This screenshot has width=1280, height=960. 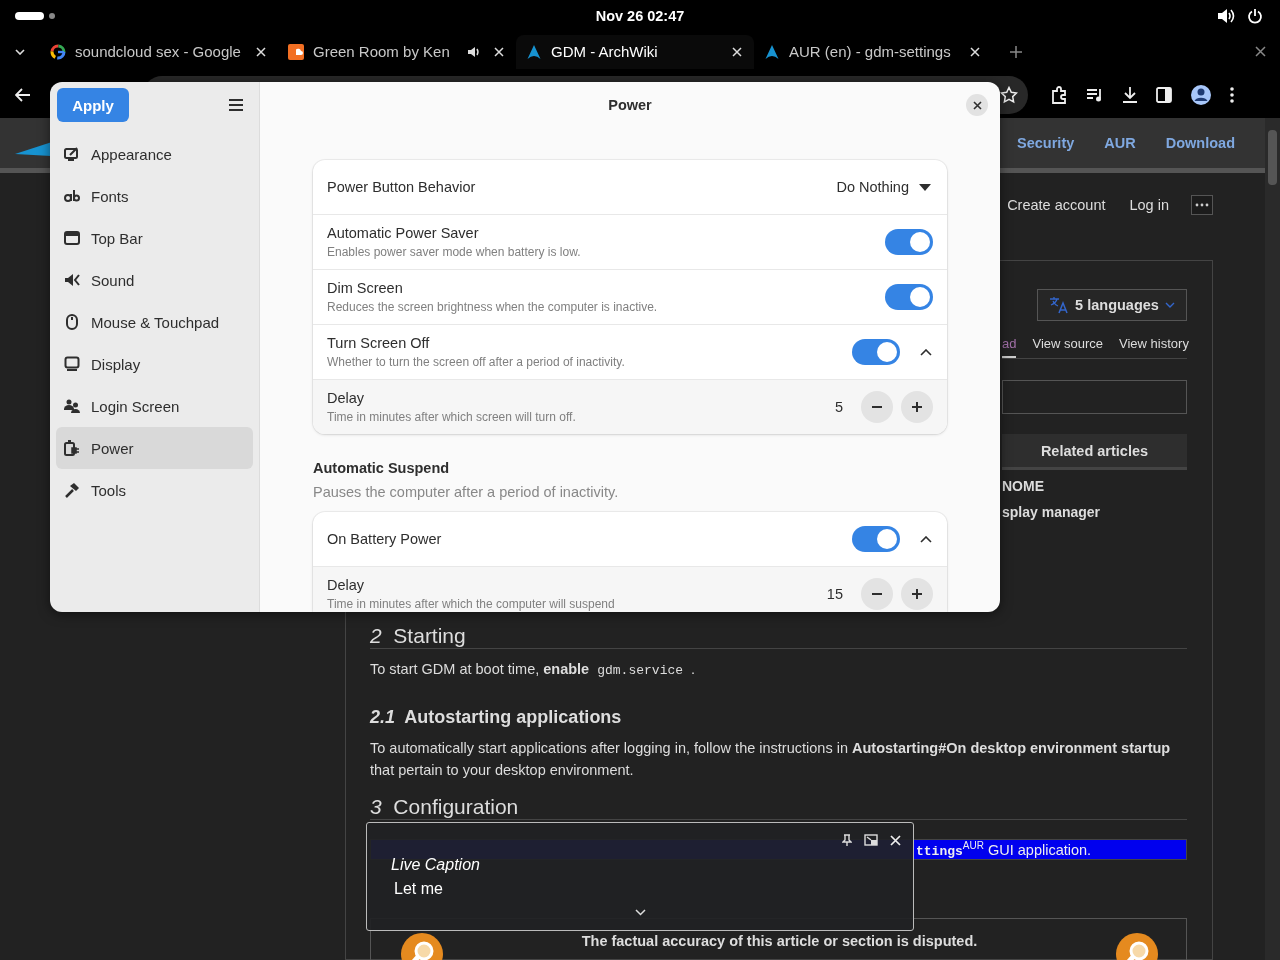 What do you see at coordinates (454, 252) in the screenshot?
I see `row-subtitle: Enables power saver mode when battery is low.` at bounding box center [454, 252].